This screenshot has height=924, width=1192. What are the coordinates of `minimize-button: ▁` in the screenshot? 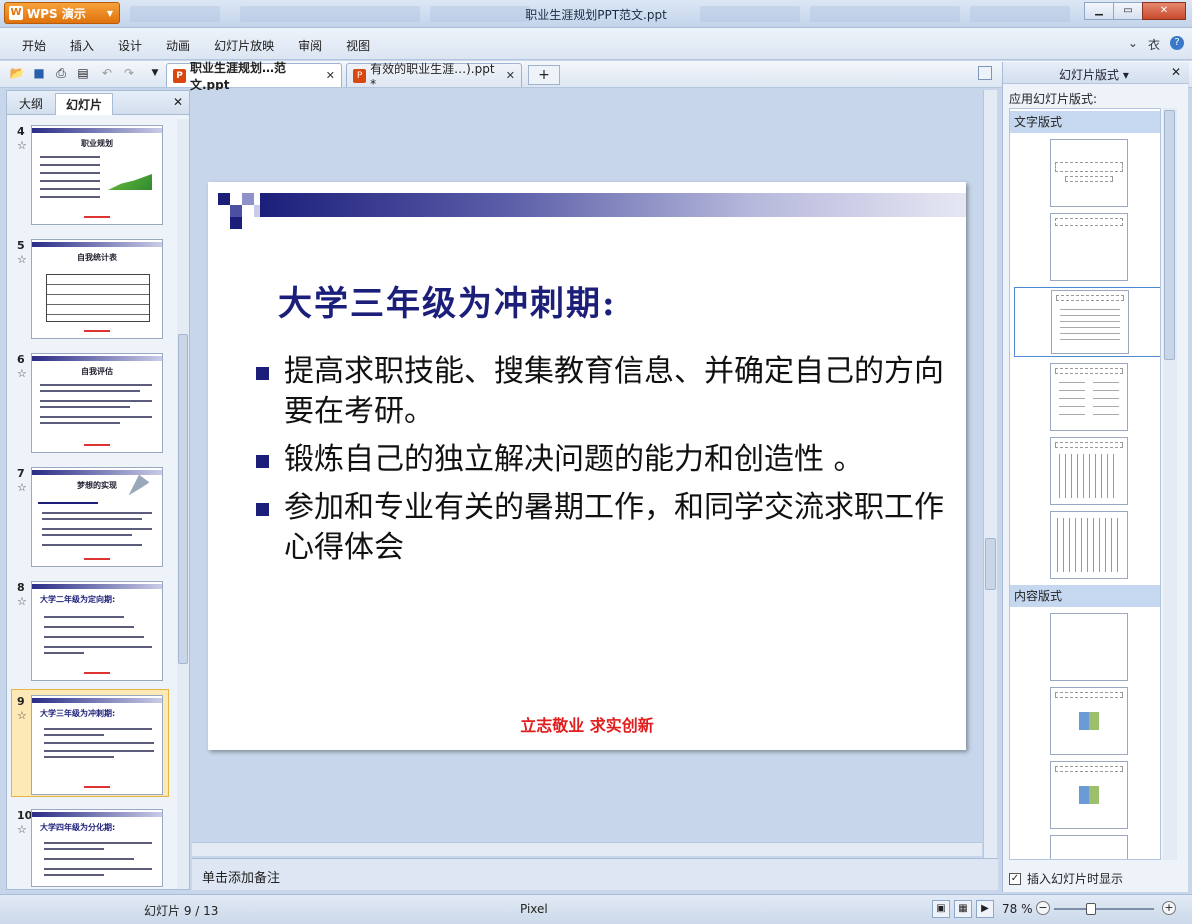 It's located at (1099, 11).